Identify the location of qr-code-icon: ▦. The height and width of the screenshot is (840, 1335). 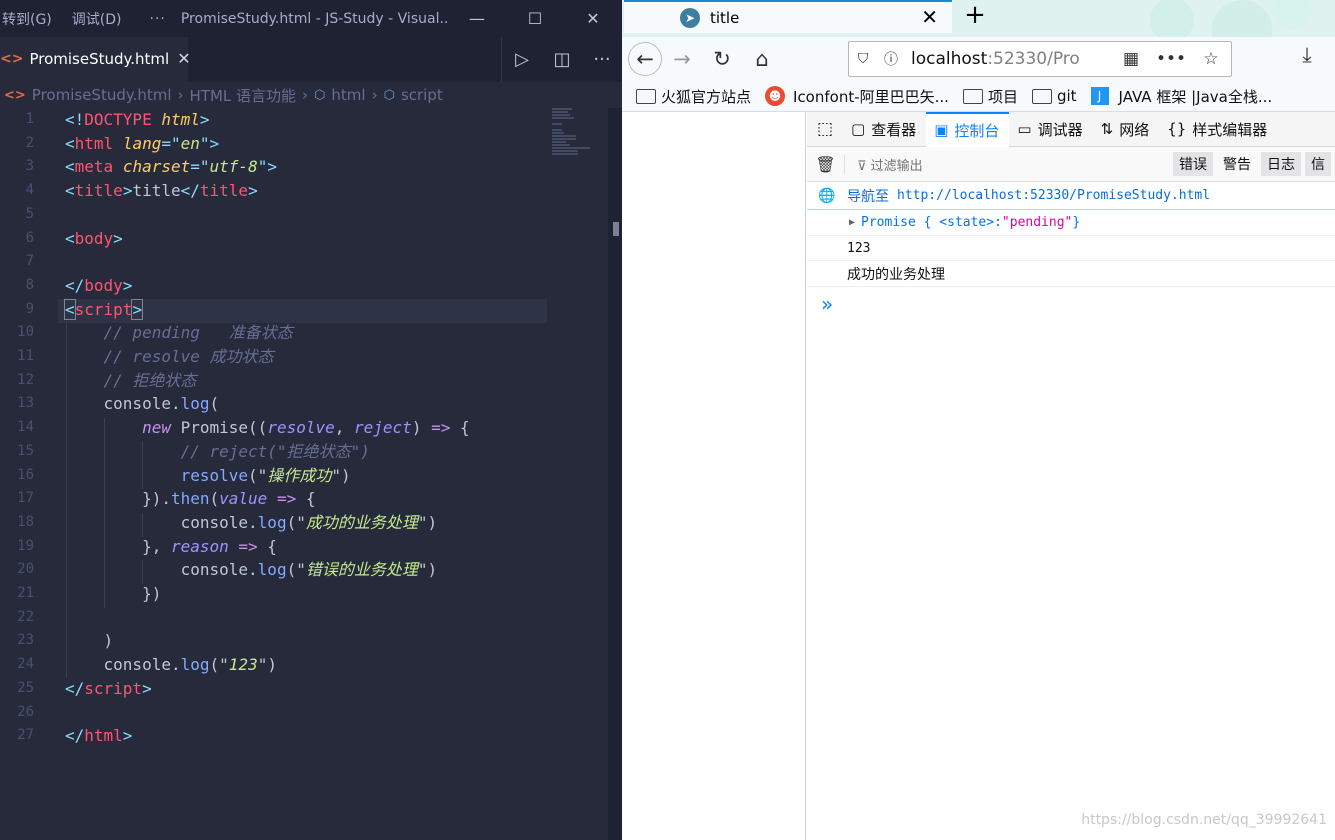
(1131, 59).